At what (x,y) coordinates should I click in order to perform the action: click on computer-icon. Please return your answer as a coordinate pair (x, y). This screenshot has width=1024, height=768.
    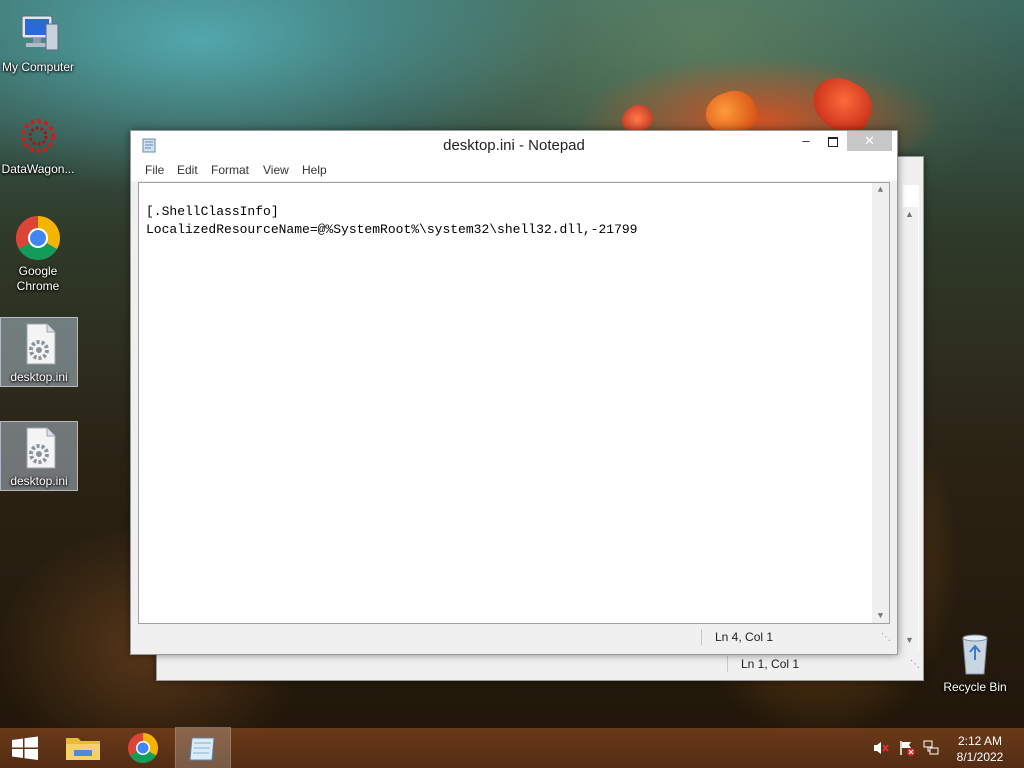
    Looking at the image, I should click on (38, 34).